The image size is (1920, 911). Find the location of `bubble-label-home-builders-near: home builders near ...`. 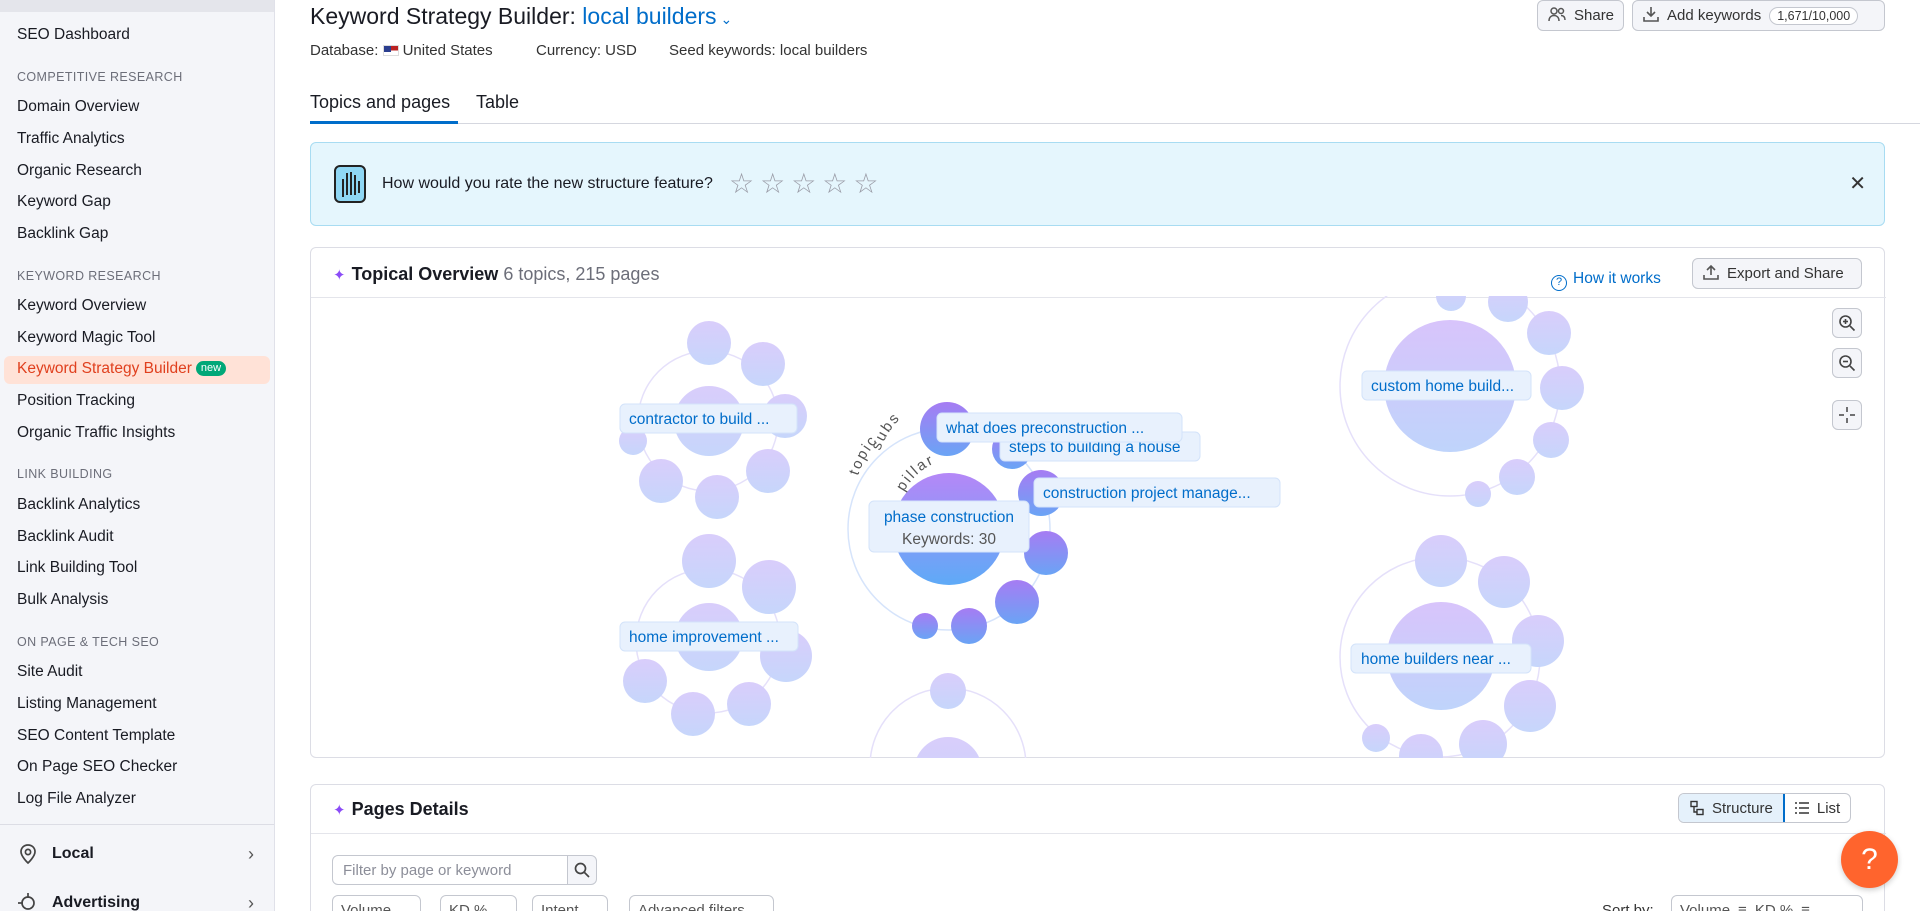

bubble-label-home-builders-near: home builders near ... is located at coordinates (1441, 658).